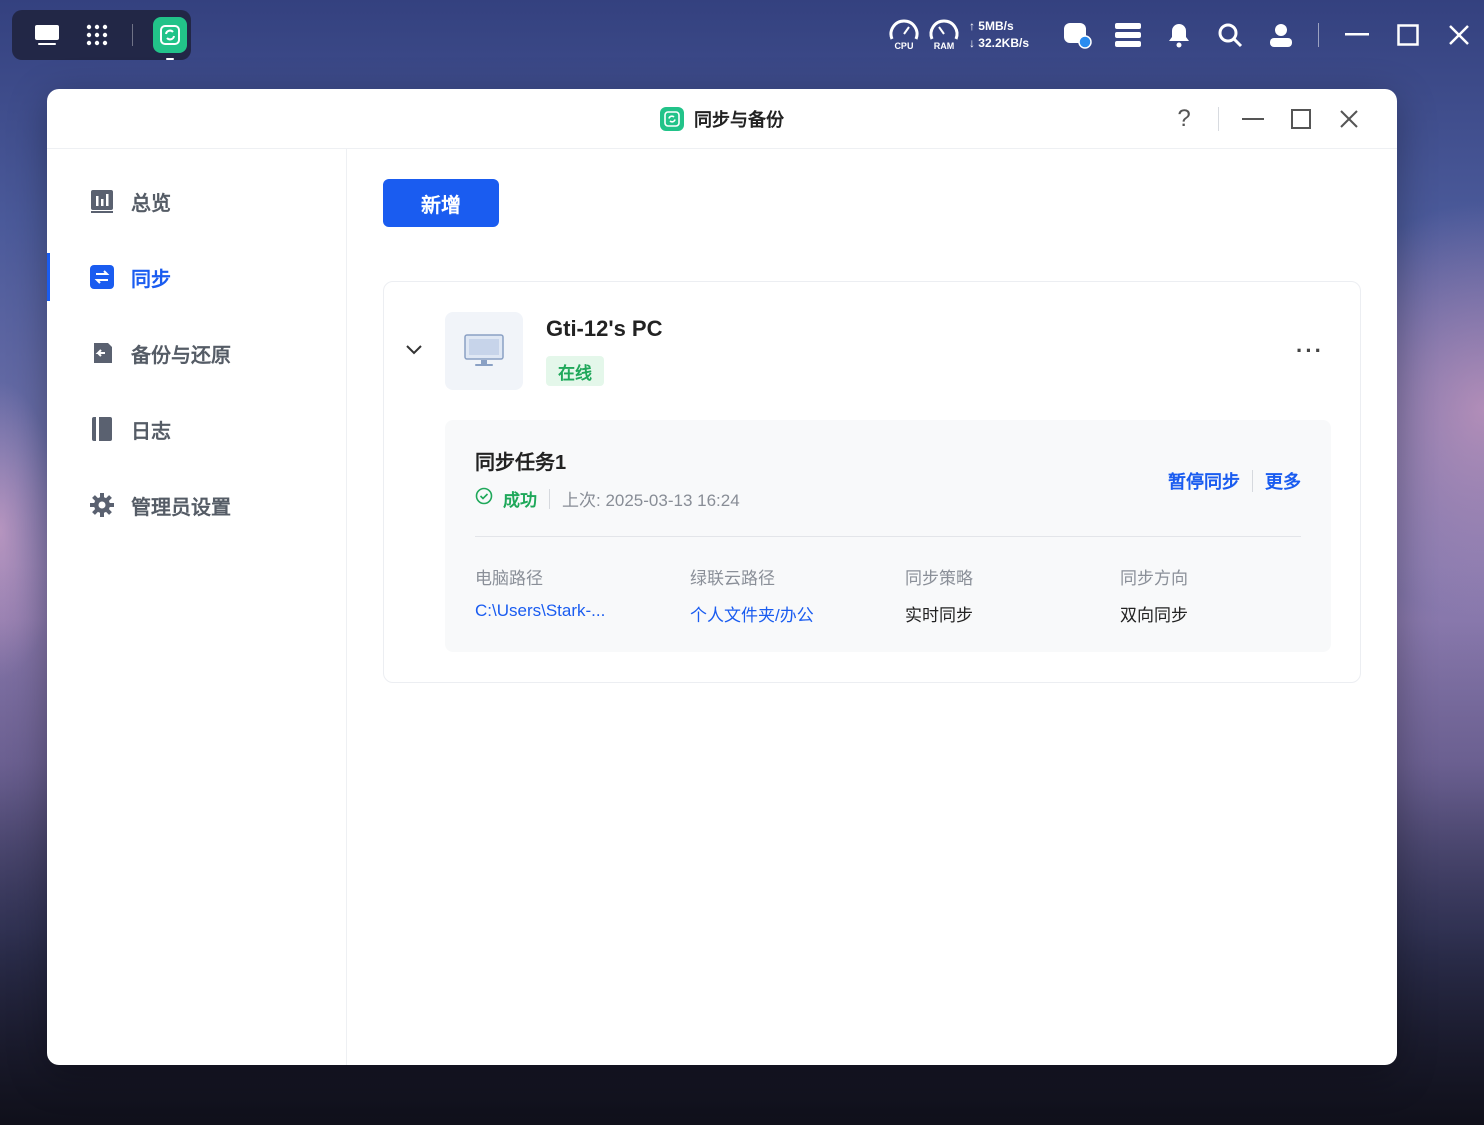 The height and width of the screenshot is (1125, 1484). Describe the element at coordinates (102, 429) in the screenshot. I see `log-icon` at that location.